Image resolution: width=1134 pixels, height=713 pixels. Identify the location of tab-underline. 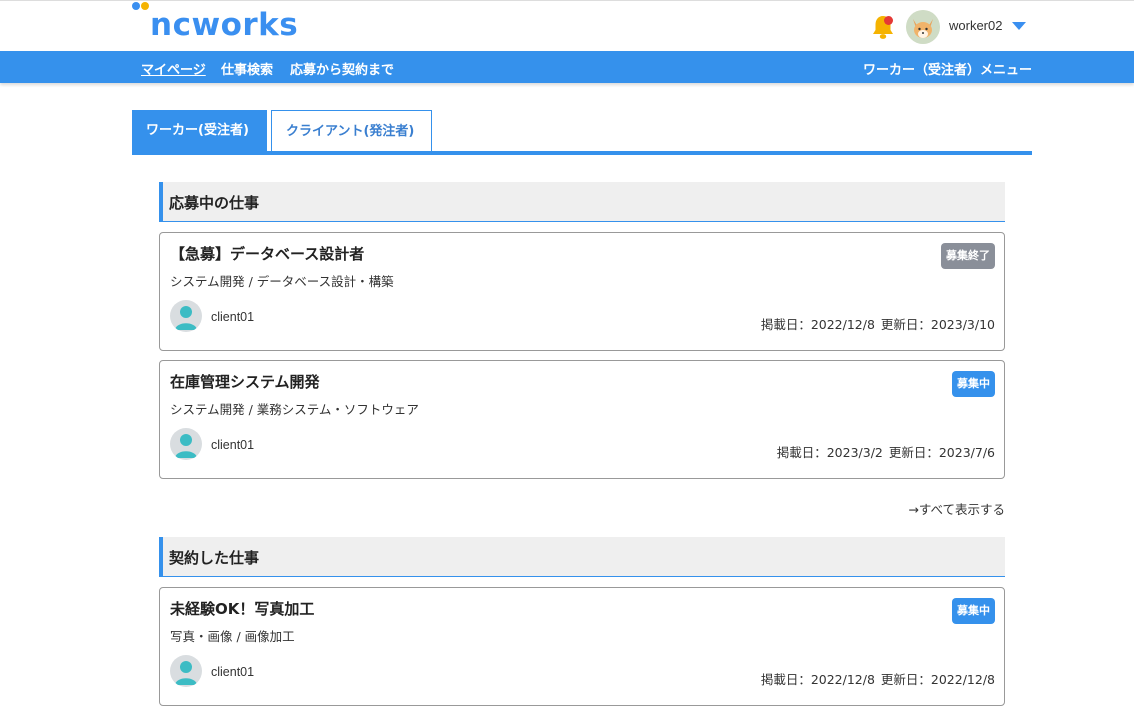
(582, 153).